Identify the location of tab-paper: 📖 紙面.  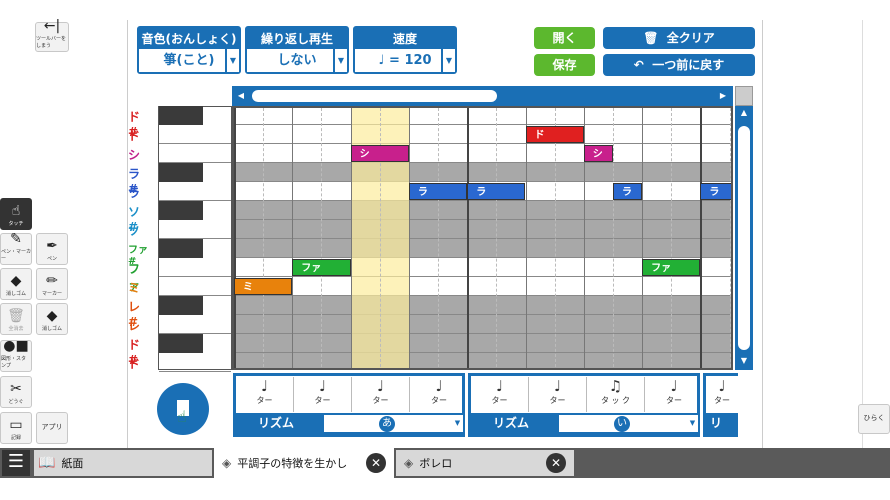
(123, 463).